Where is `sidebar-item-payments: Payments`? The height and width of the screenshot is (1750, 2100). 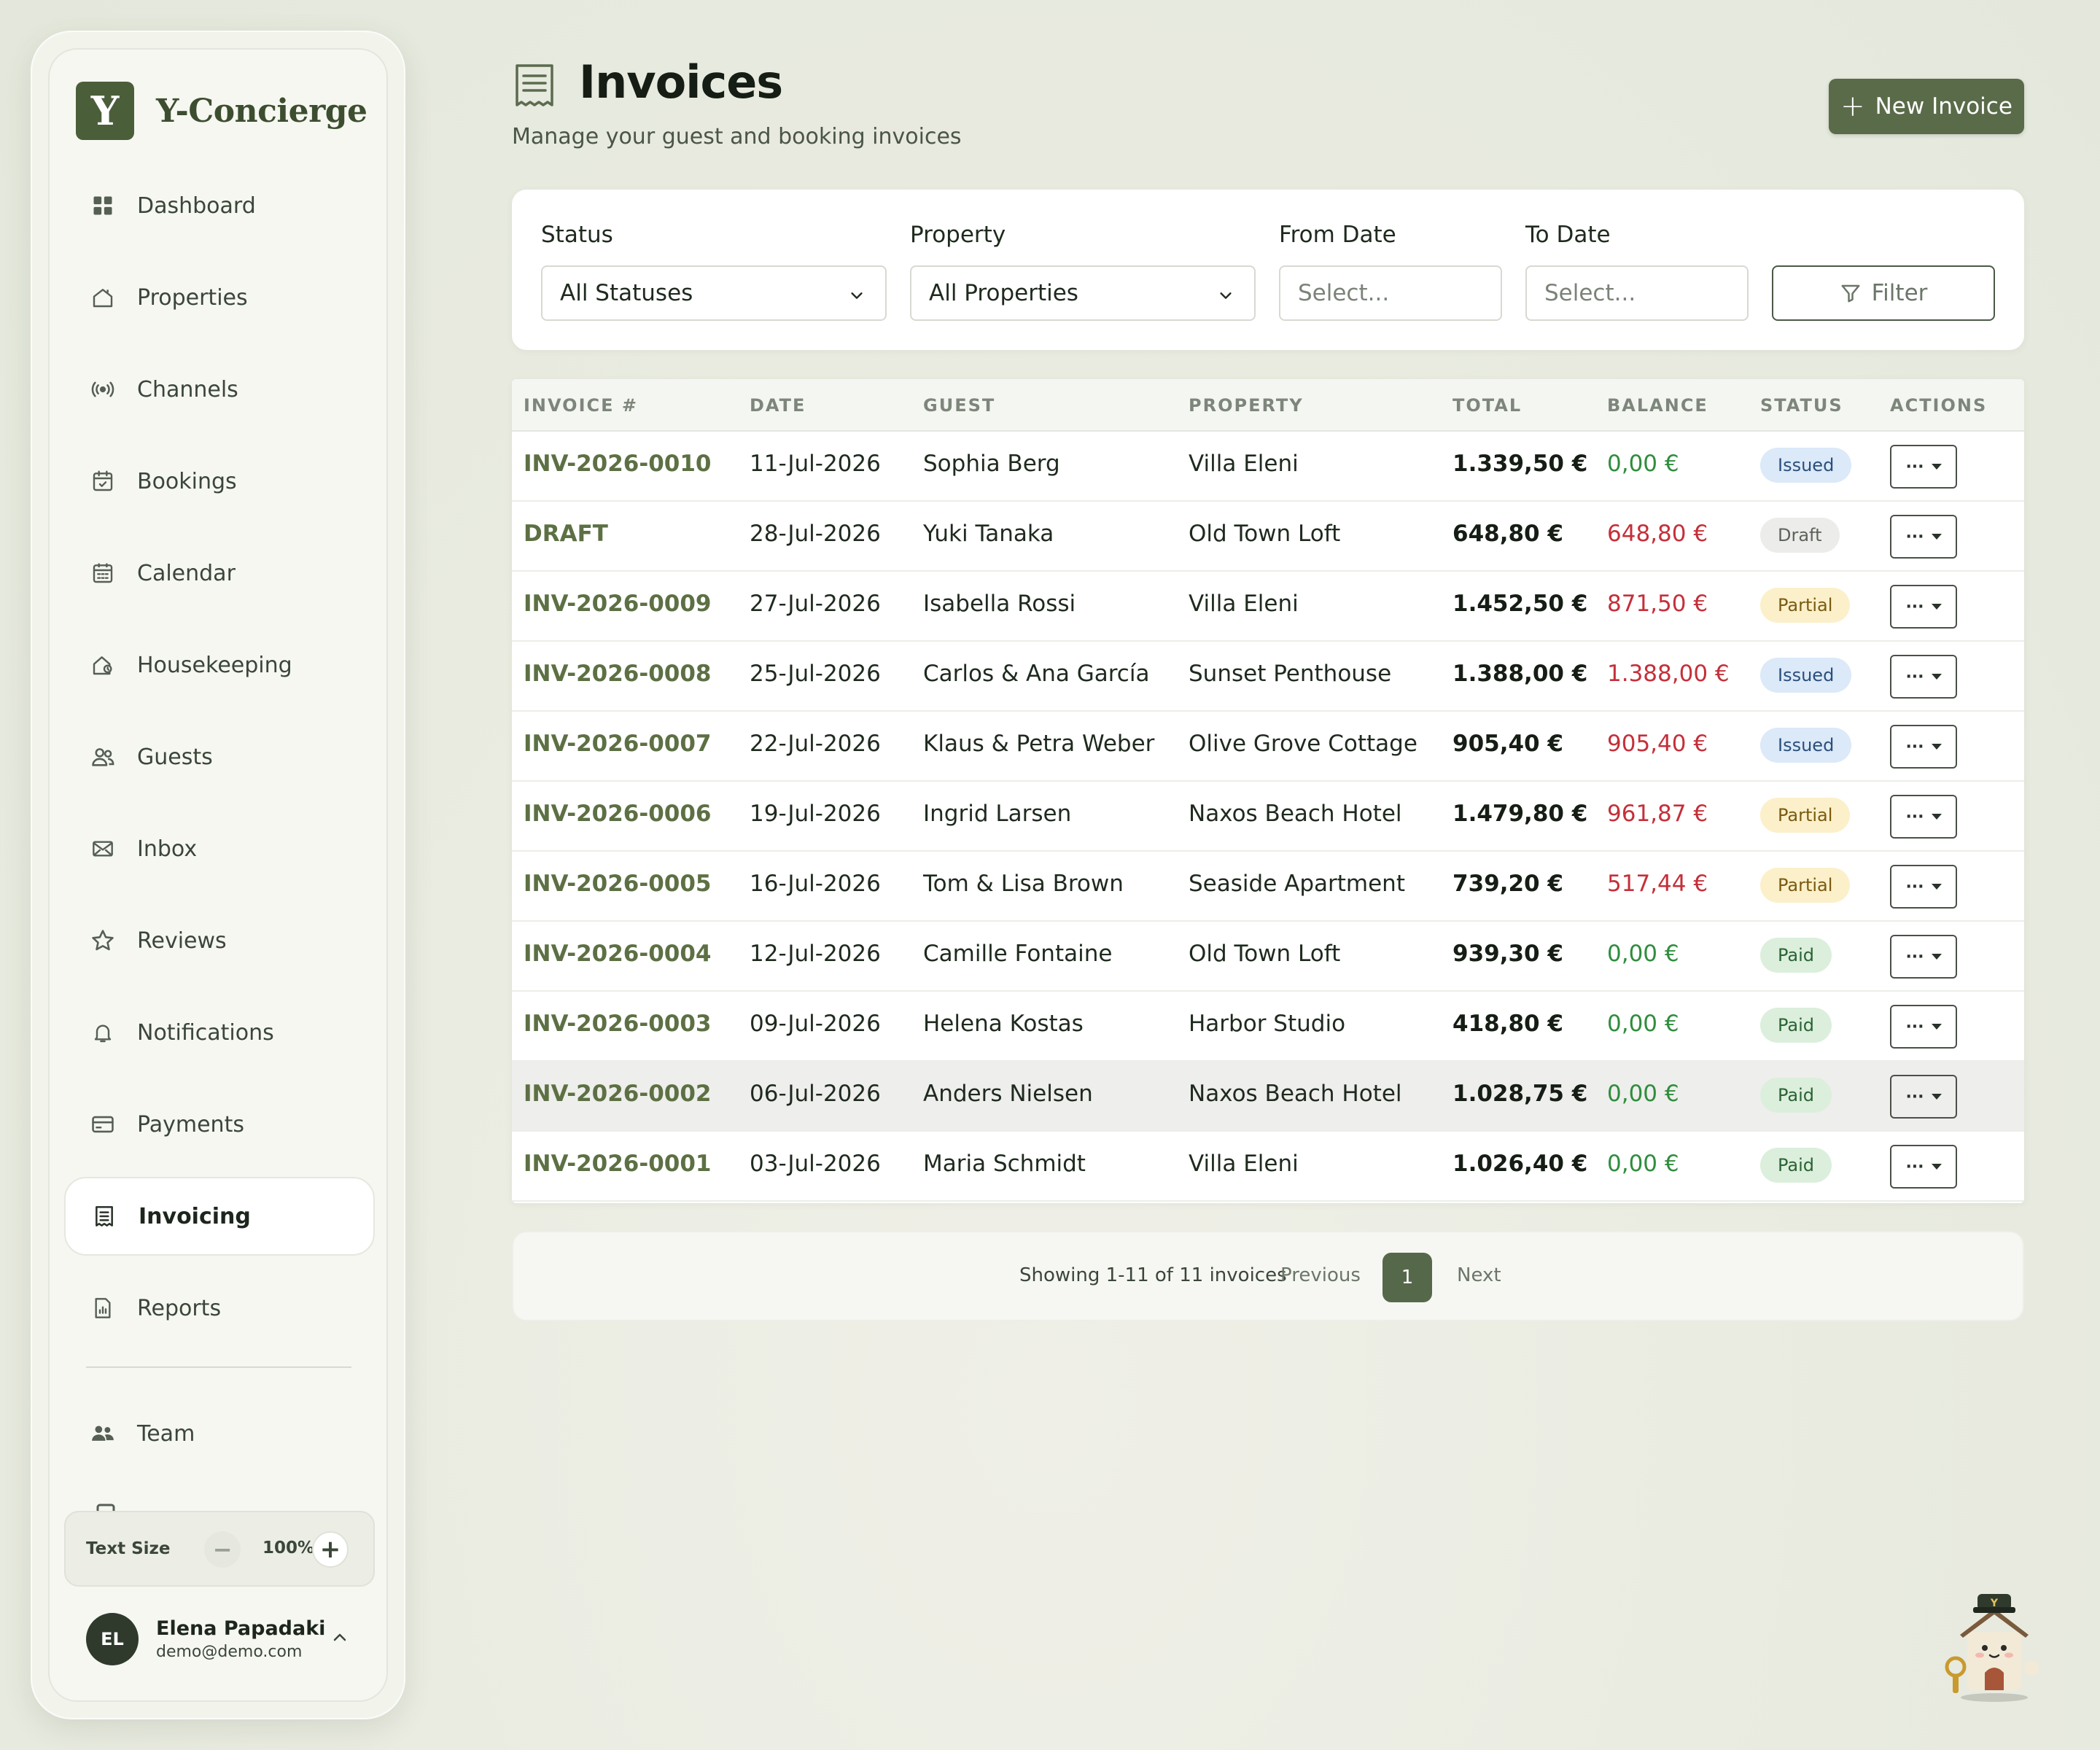
sidebar-item-payments: Payments is located at coordinates (219, 1124).